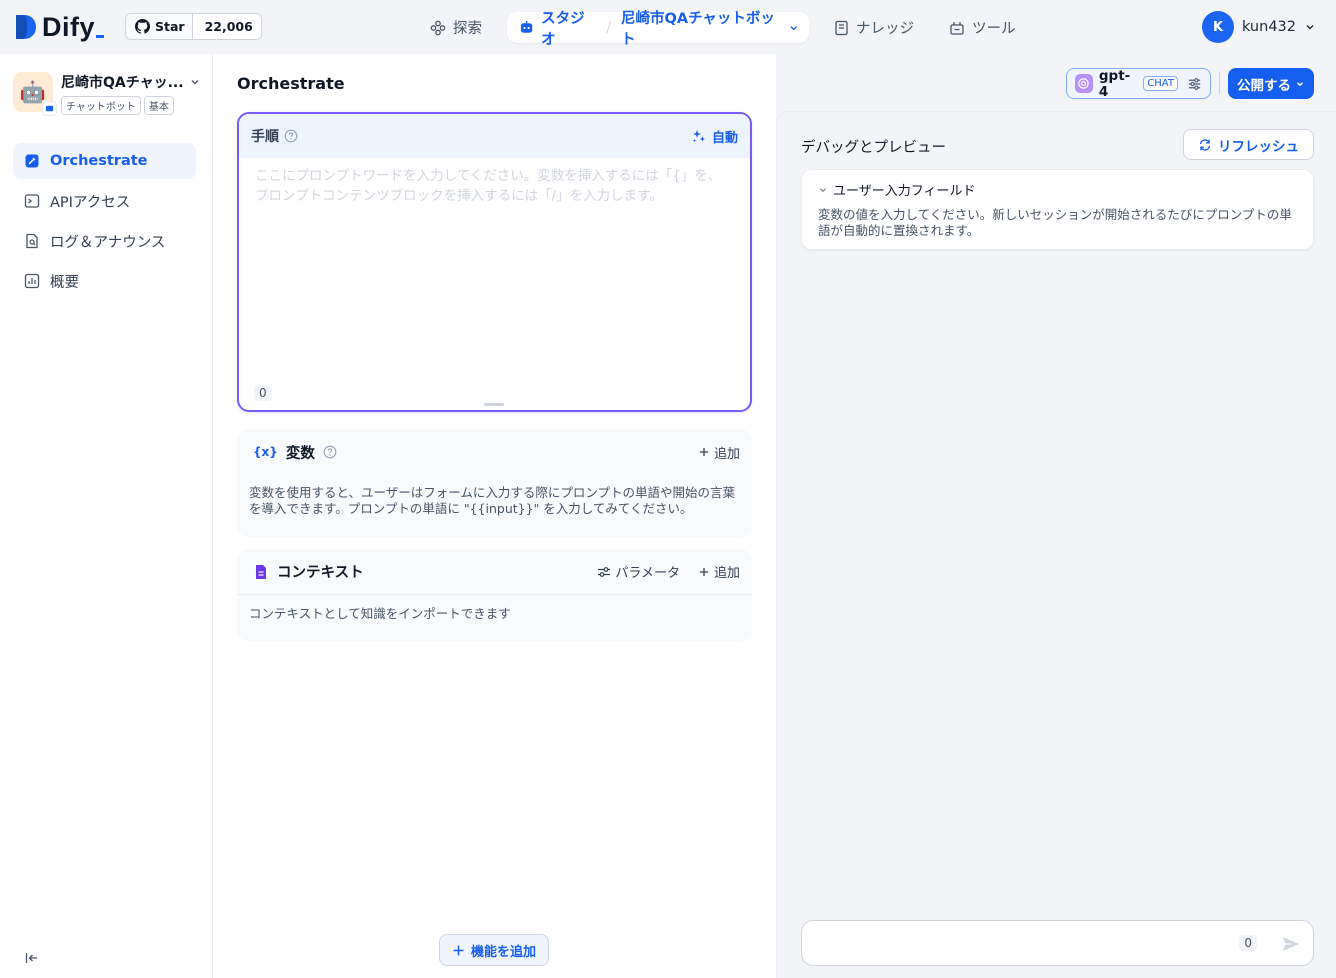  What do you see at coordinates (261, 571) in the screenshot?
I see `document-icon` at bounding box center [261, 571].